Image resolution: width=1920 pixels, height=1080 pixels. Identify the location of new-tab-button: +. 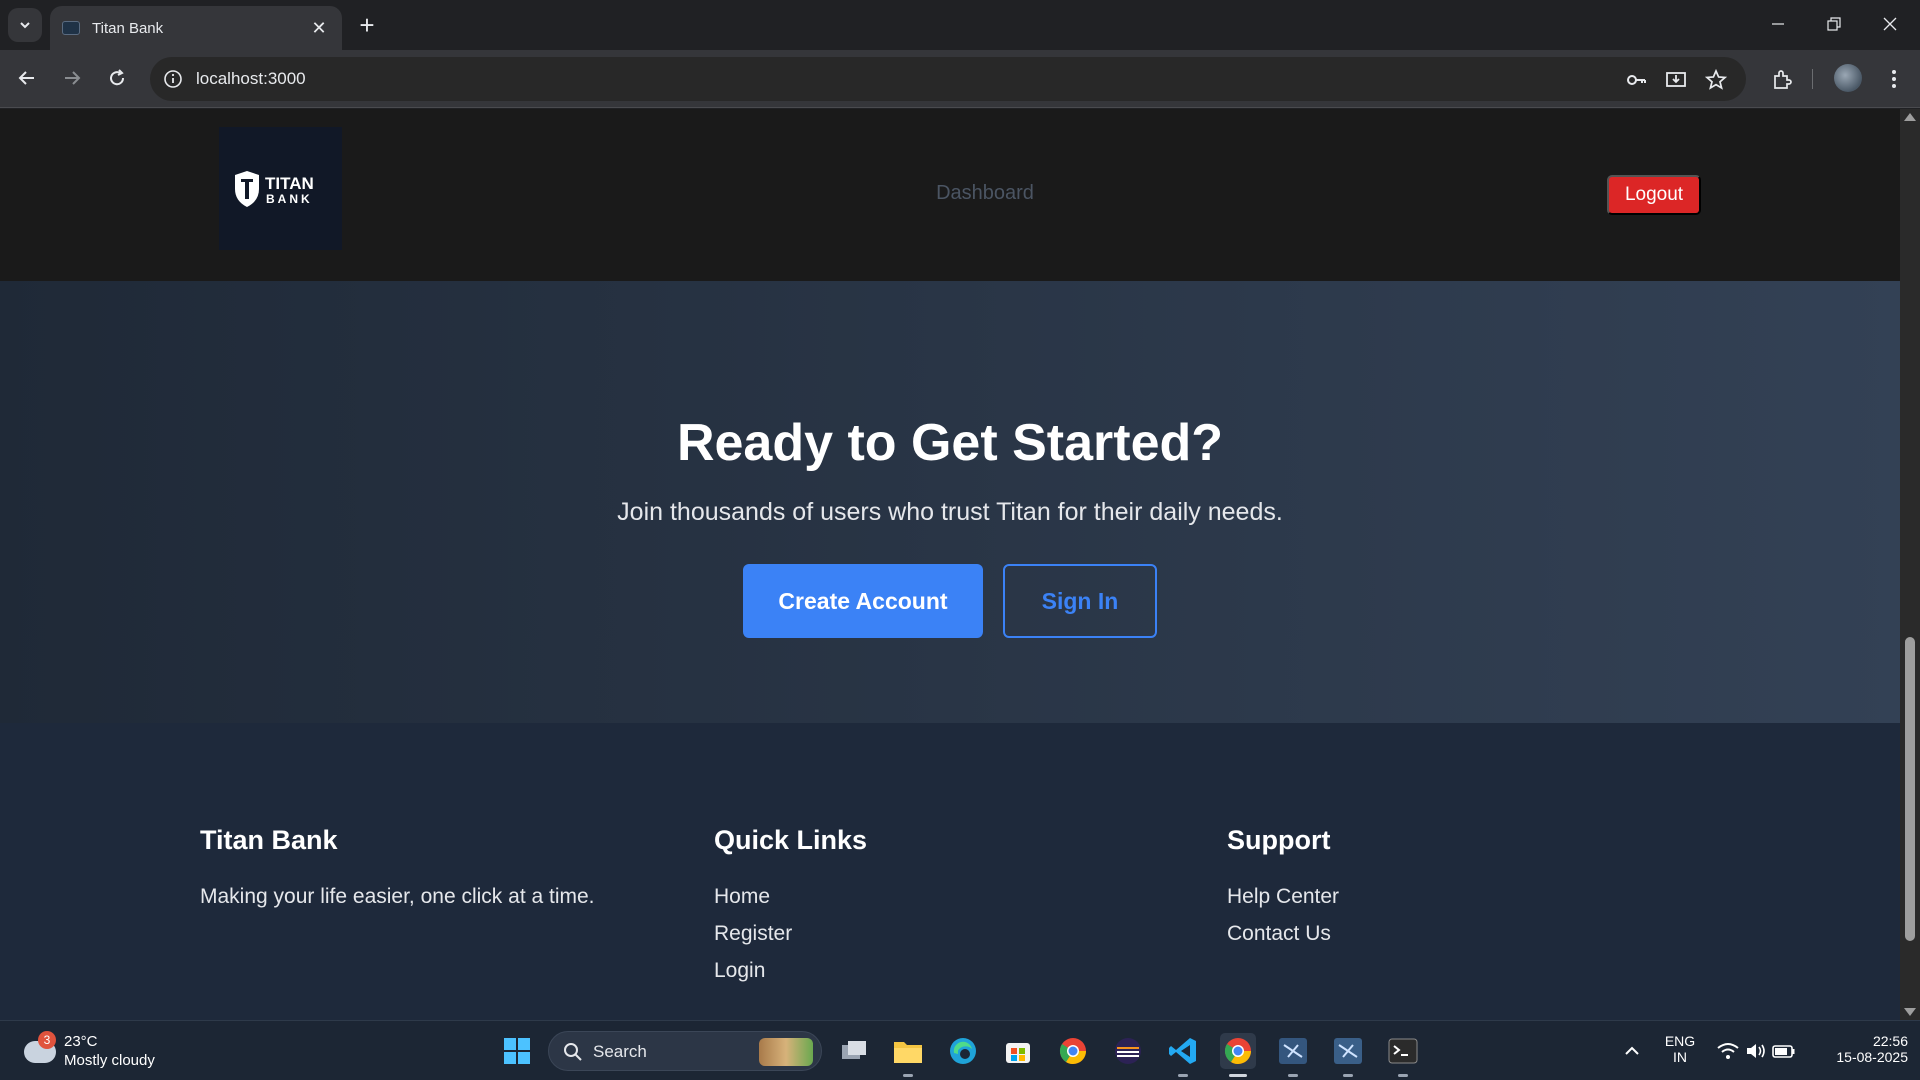
(367, 25).